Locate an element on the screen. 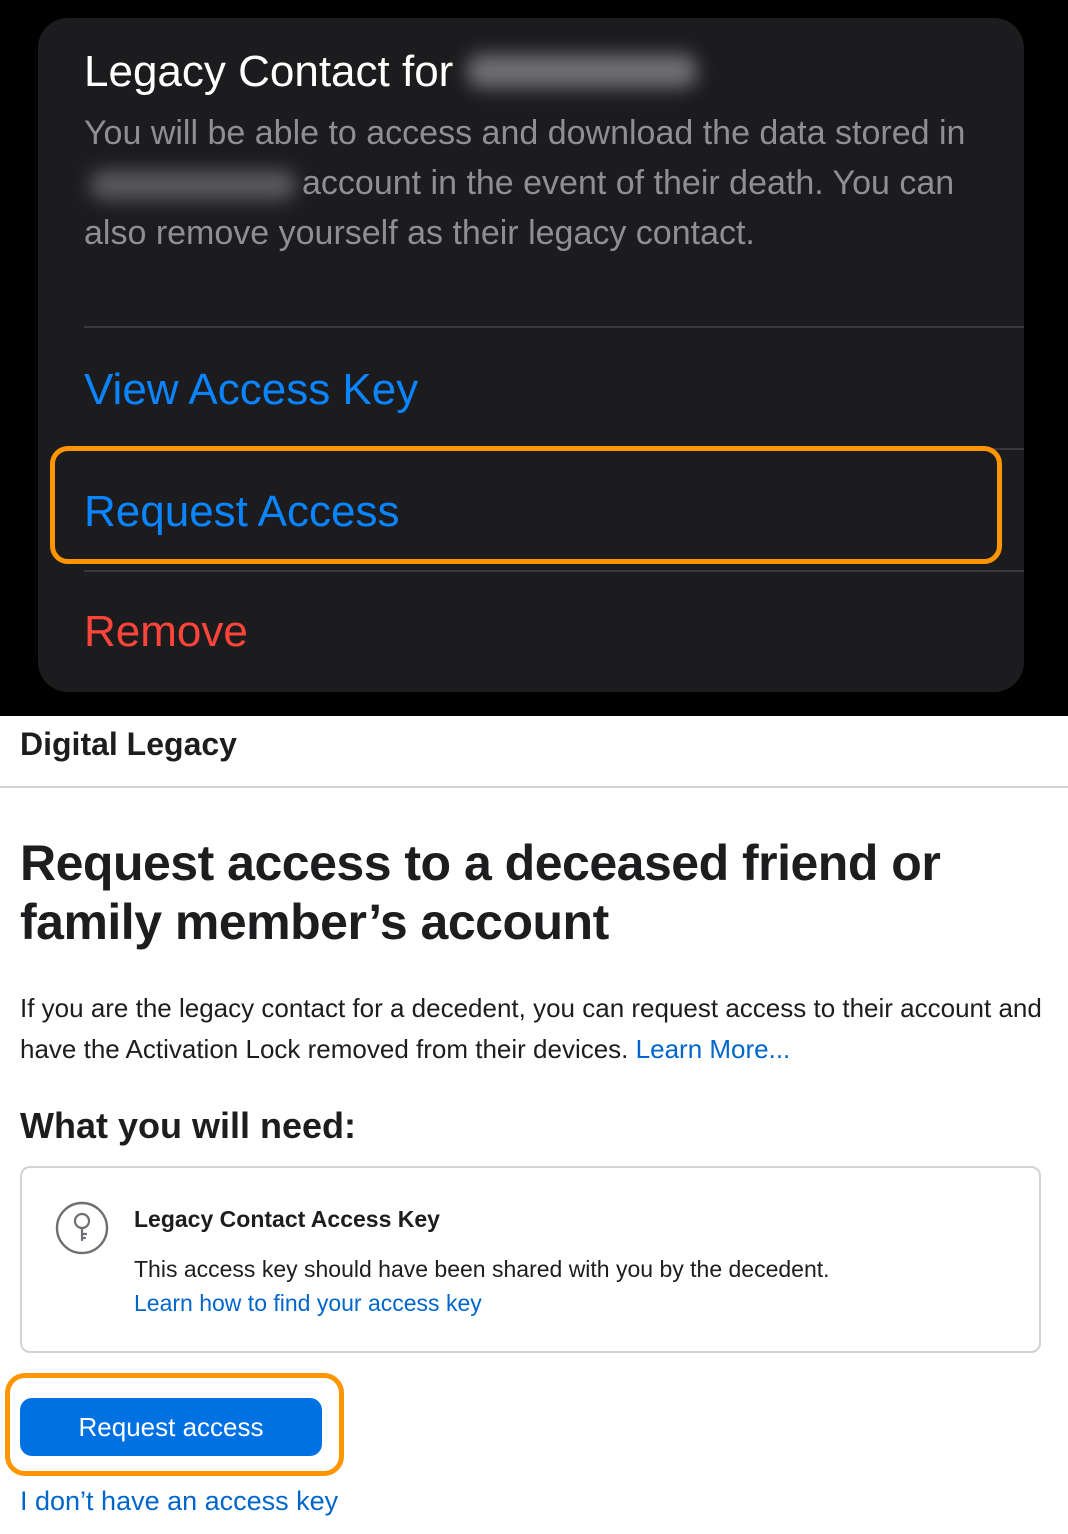 This screenshot has height=1534, width=1068. remove-button: Remove is located at coordinates (166, 632).